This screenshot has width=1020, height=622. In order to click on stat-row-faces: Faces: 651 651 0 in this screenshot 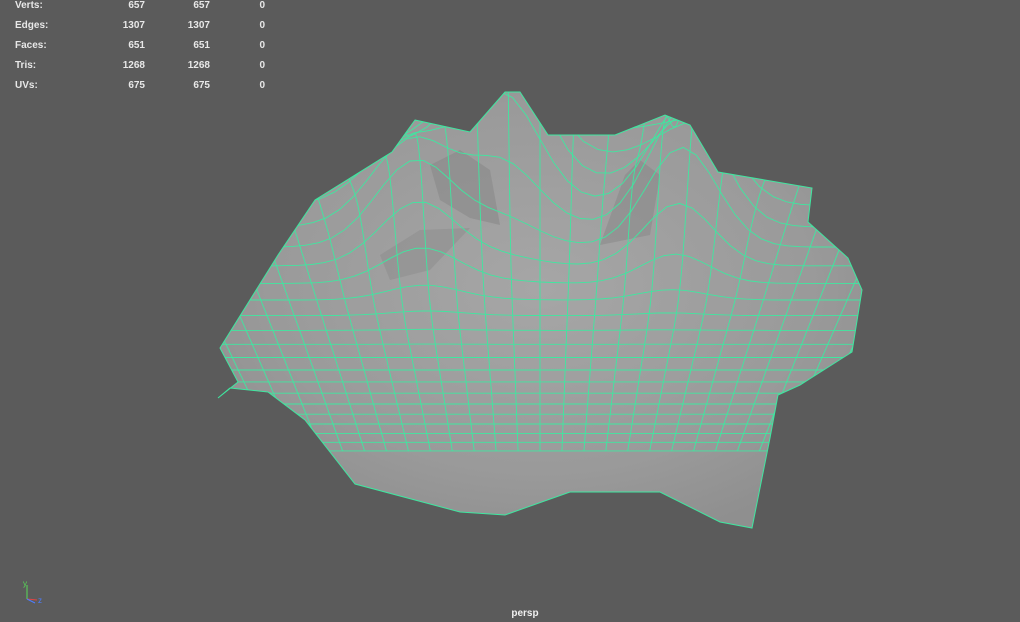, I will do `click(140, 50)`.